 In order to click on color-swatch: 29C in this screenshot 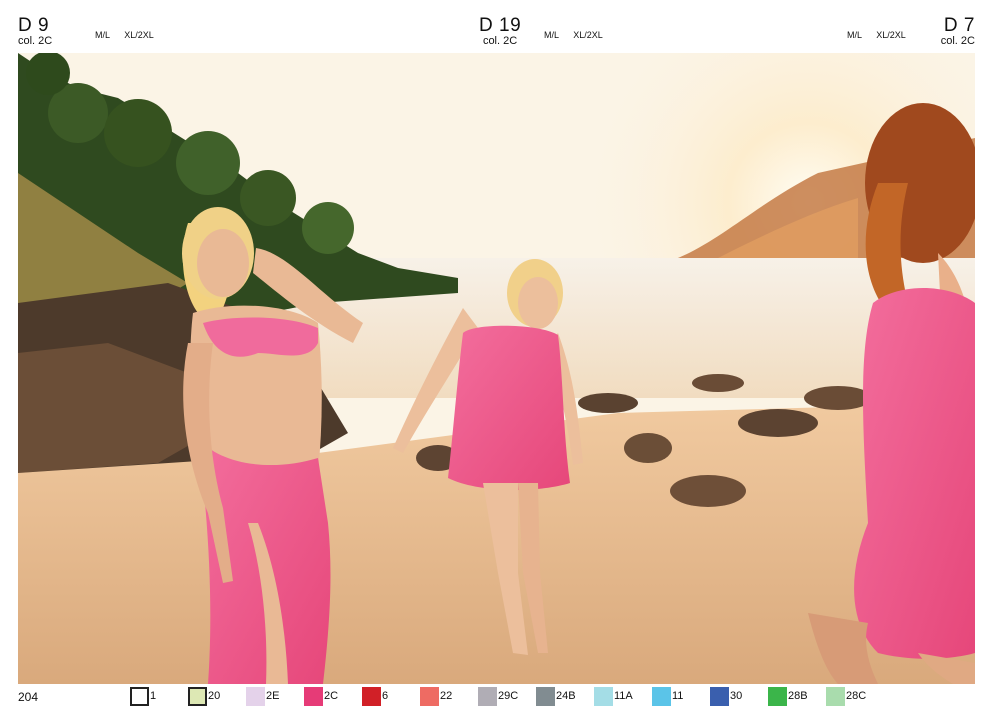, I will do `click(498, 696)`.